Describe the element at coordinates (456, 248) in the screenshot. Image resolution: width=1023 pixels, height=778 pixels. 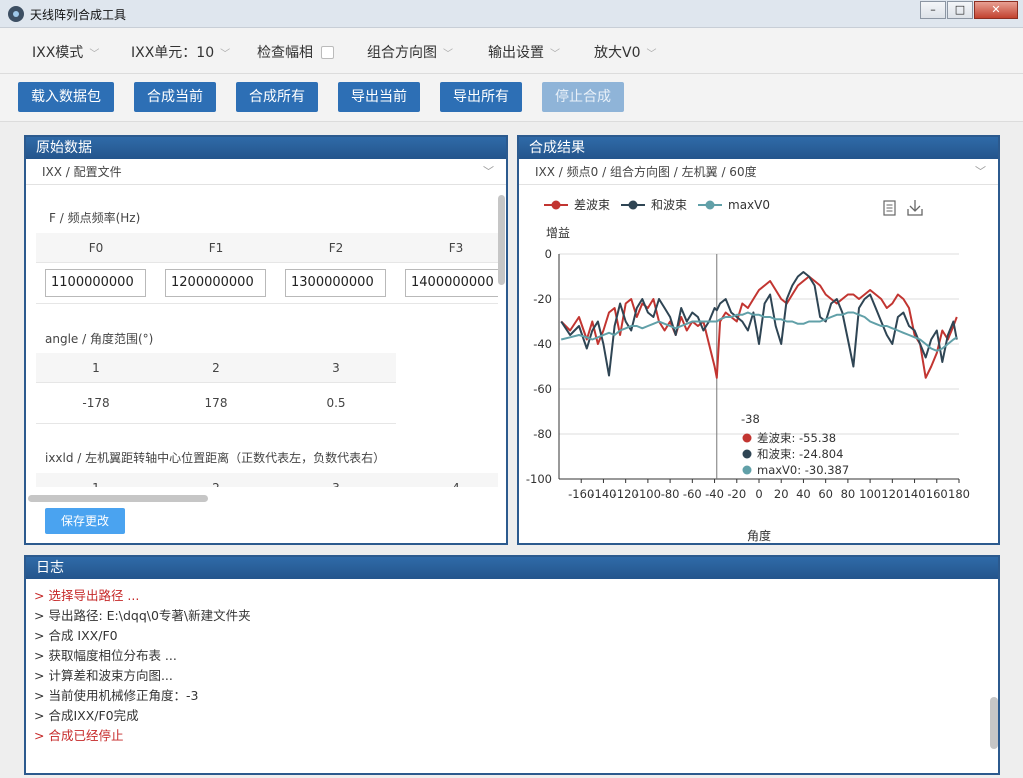
I see `freq-header: F3` at that location.